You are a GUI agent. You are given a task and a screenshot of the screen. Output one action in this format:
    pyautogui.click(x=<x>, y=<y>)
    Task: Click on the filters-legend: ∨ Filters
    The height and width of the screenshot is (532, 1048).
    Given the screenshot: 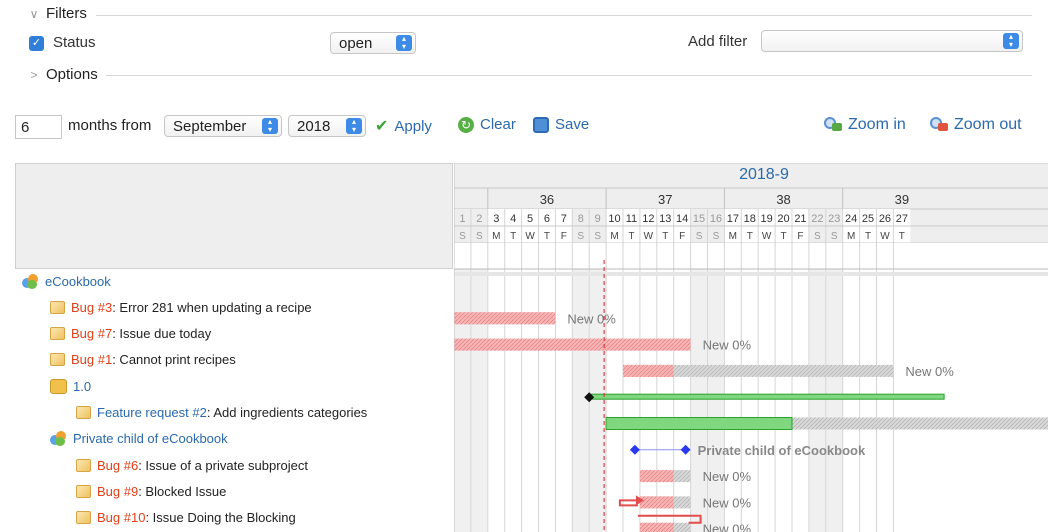 What is the action you would take?
    pyautogui.click(x=60, y=13)
    